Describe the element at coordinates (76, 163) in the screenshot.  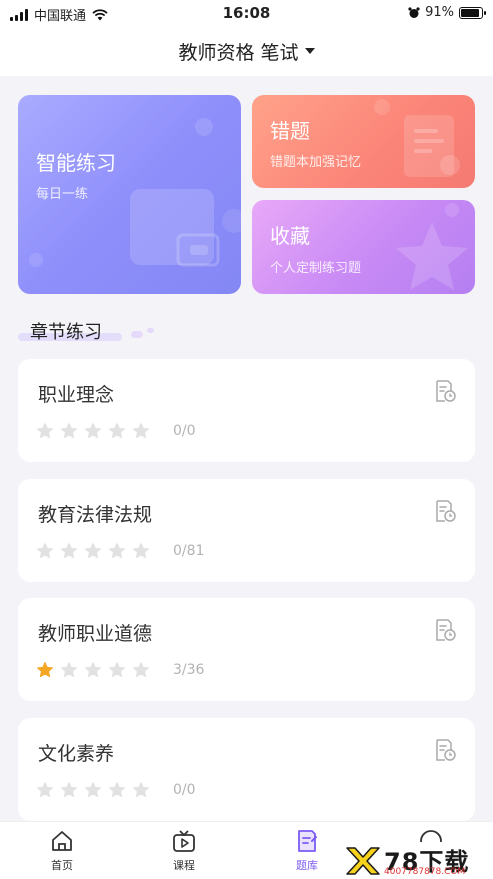
I see `smart-practice-title: 智能练习` at that location.